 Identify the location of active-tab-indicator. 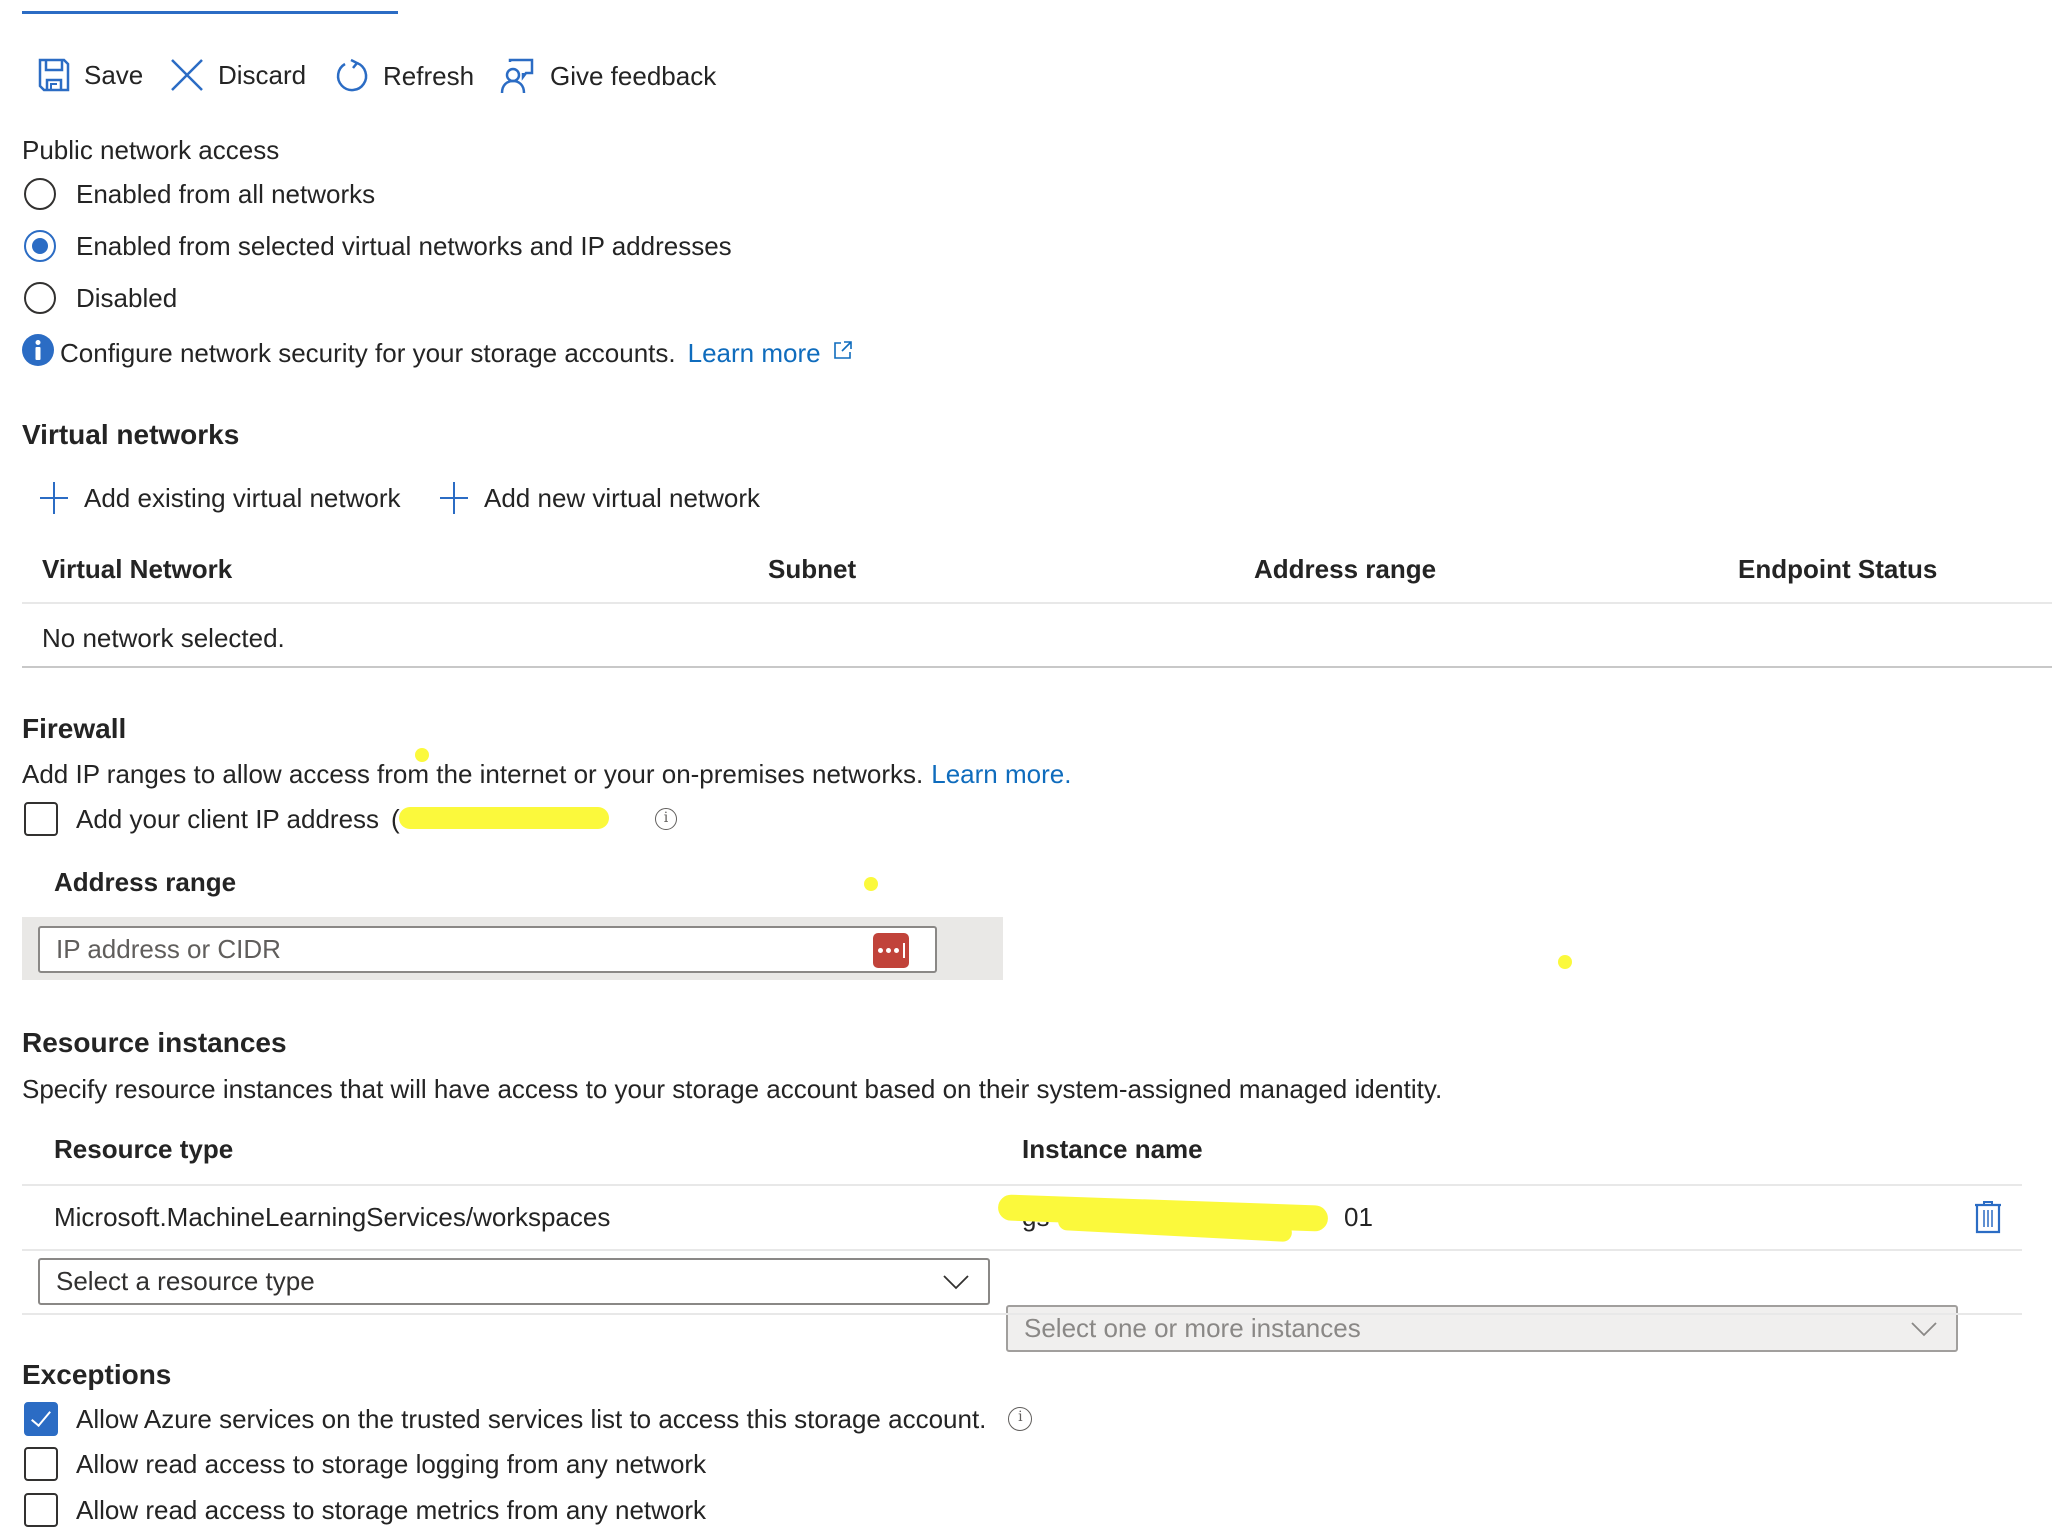
(210, 12).